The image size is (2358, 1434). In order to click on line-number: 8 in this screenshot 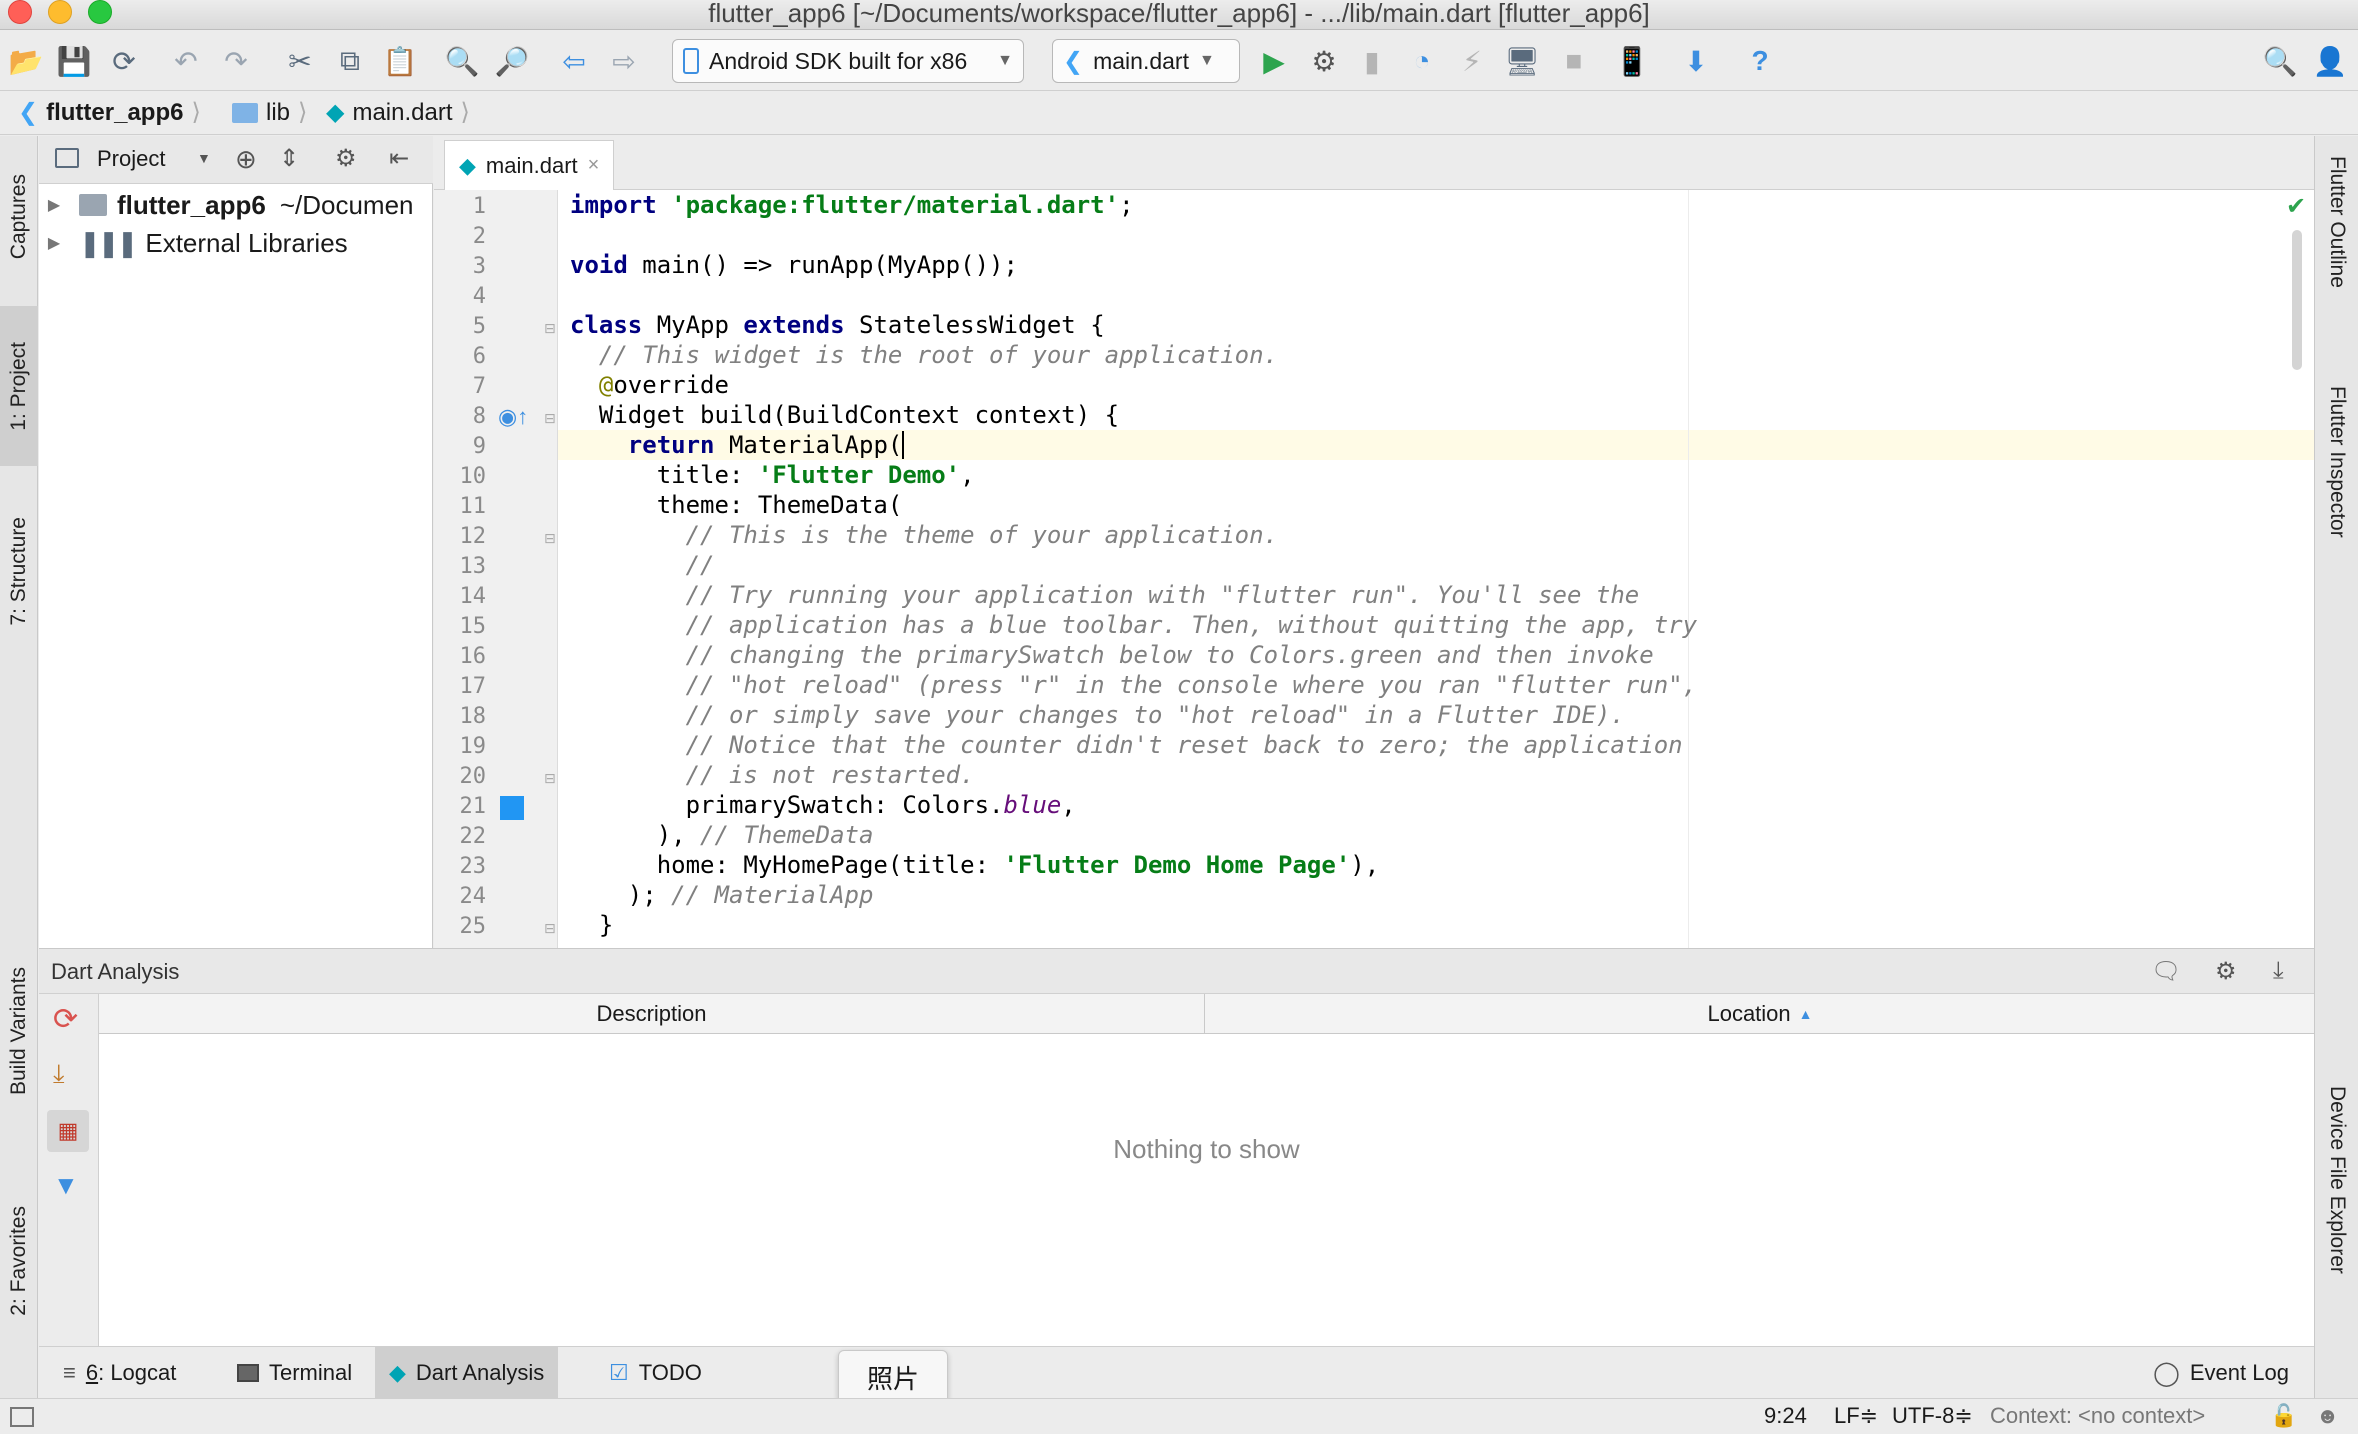, I will do `click(460, 416)`.